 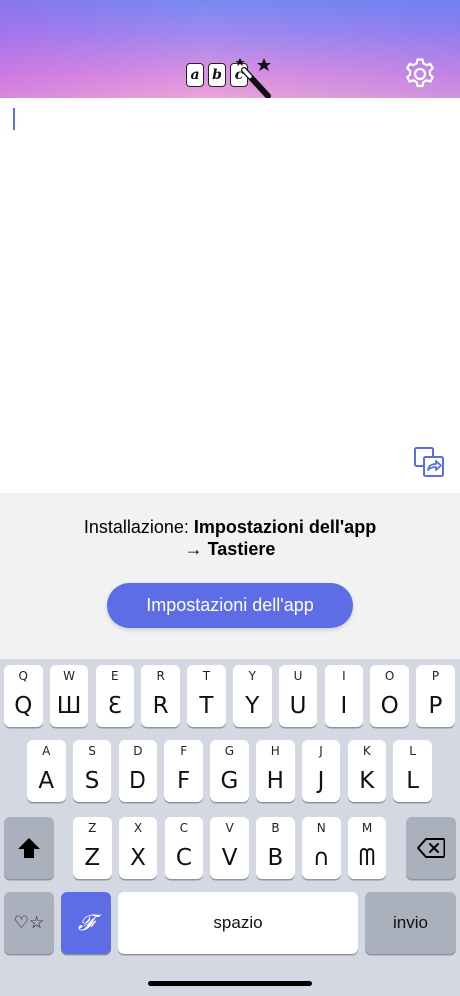 I want to click on key-glyph: G, so click(x=229, y=781).